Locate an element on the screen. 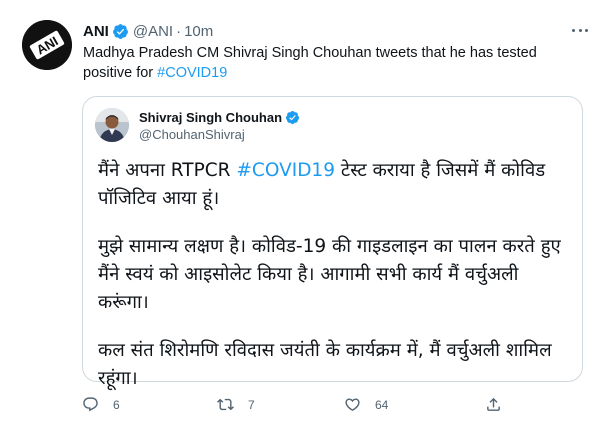  author-avatar: ANI is located at coordinates (47, 45).